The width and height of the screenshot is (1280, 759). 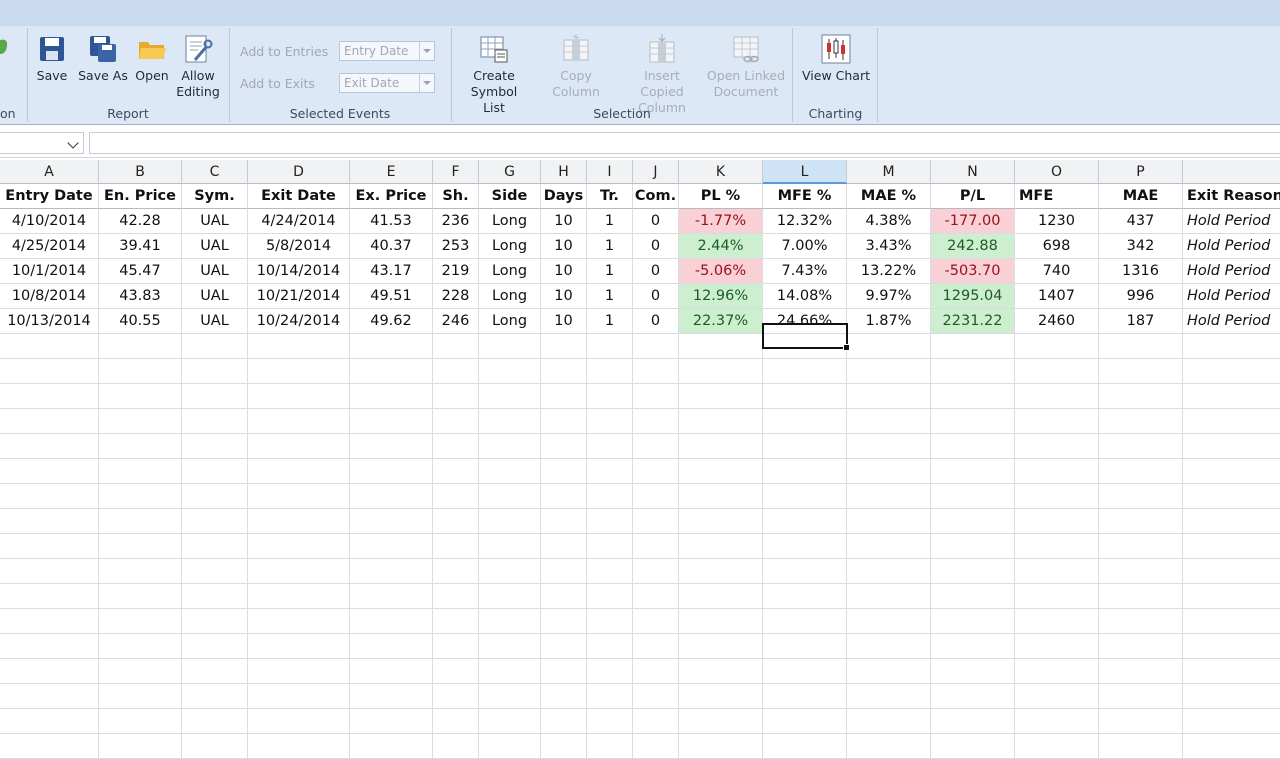 What do you see at coordinates (52, 59) in the screenshot?
I see `save-button: Save` at bounding box center [52, 59].